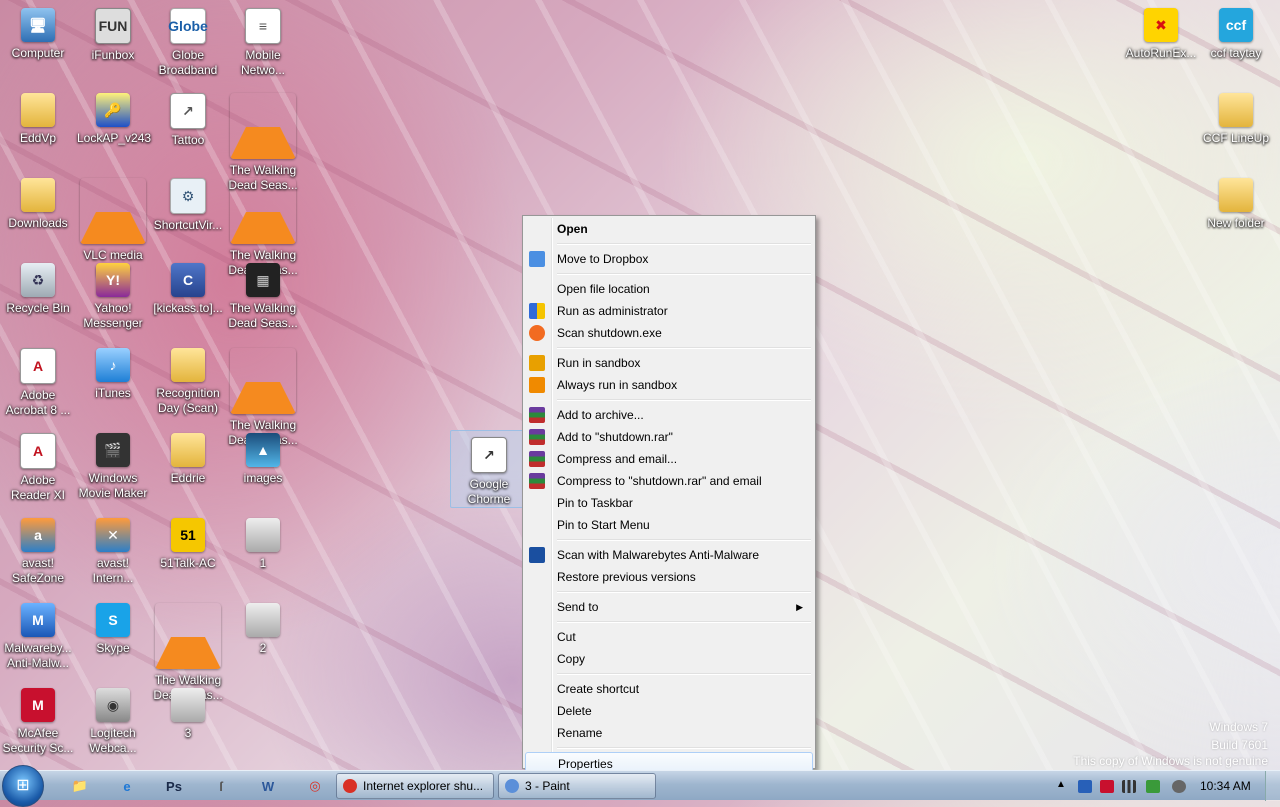  I want to click on desktop-icon: Recognition Day (Scan), so click(188, 379).